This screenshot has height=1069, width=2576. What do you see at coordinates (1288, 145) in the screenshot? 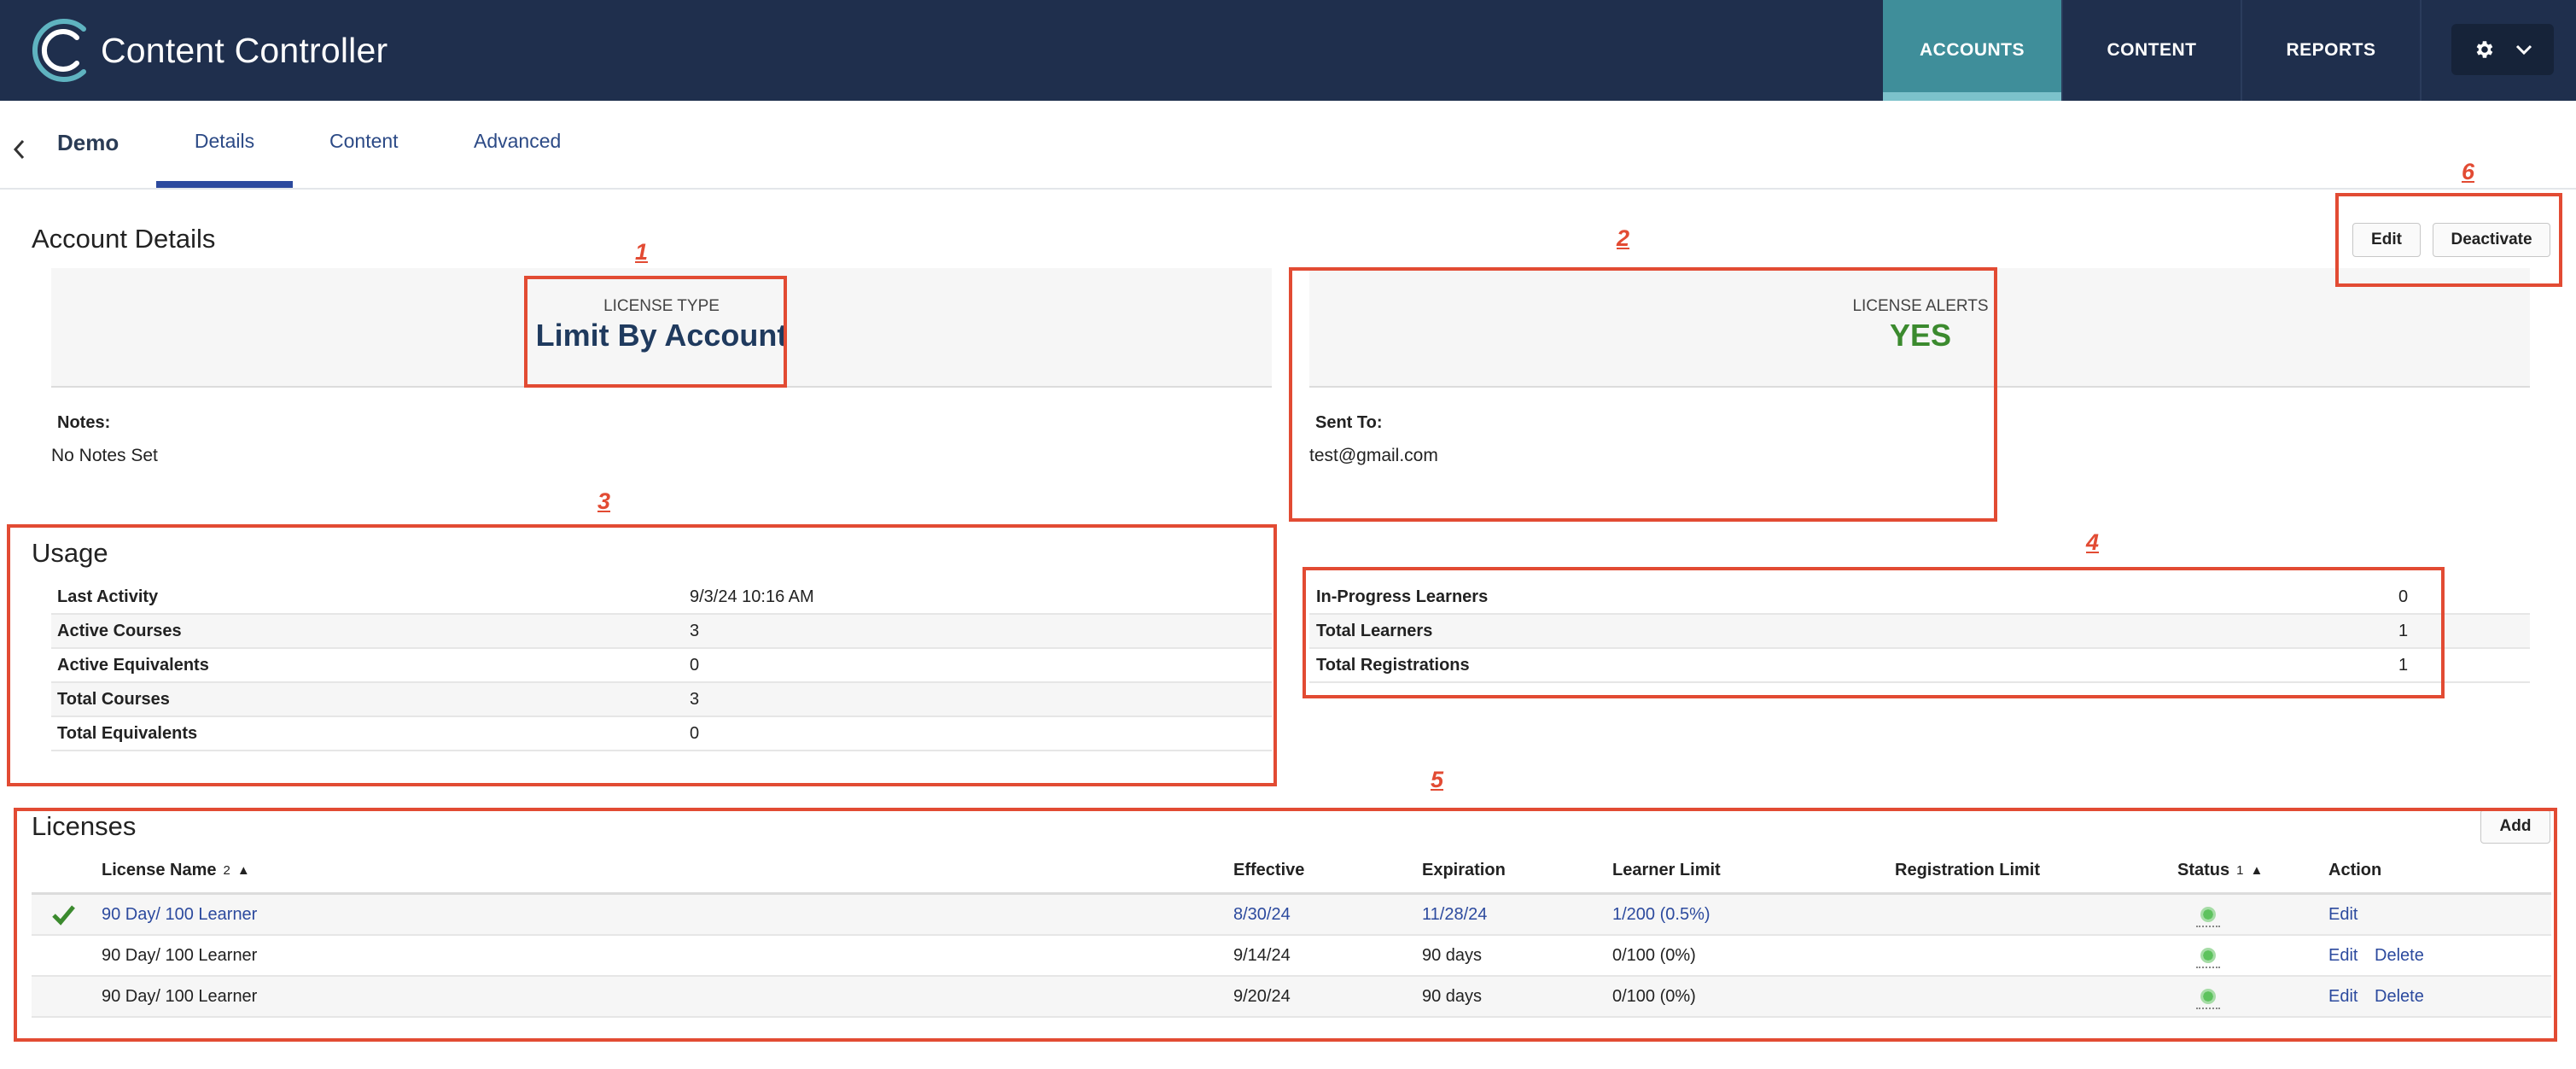
I see `account-subnav: Demo Details Content Advanced` at bounding box center [1288, 145].